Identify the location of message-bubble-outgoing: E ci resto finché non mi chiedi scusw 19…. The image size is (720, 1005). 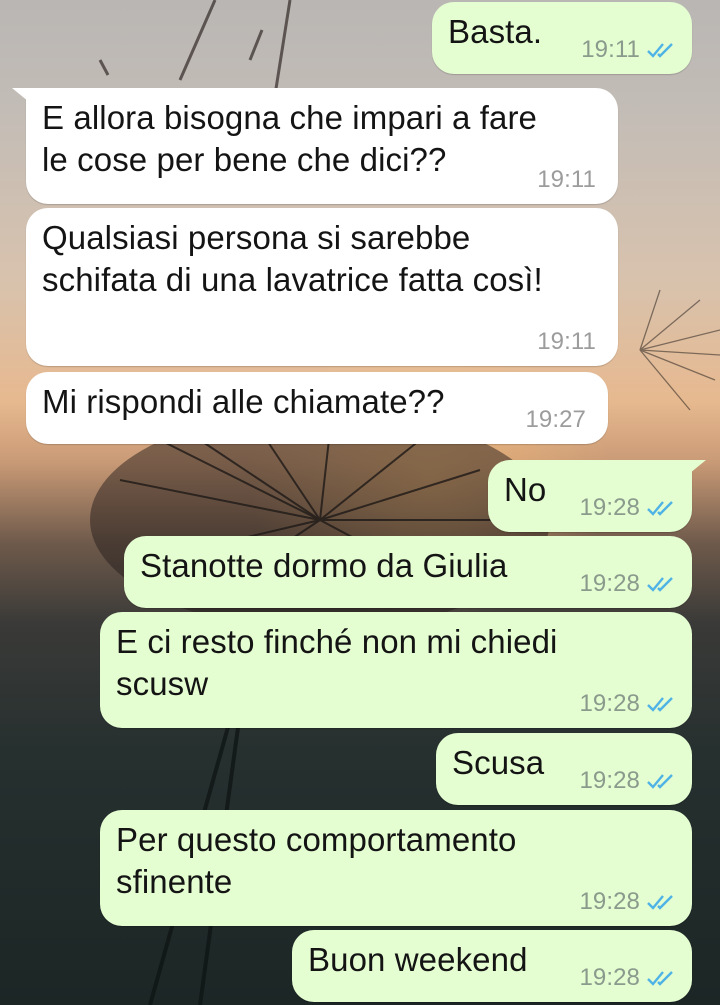
(396, 670).